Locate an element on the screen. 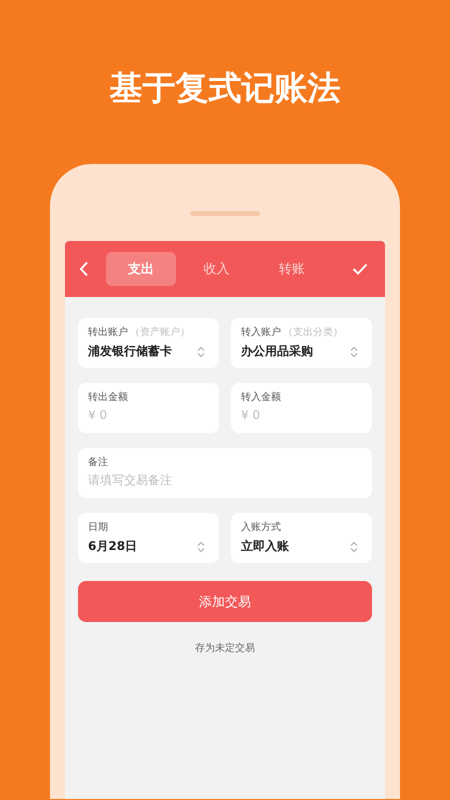 The width and height of the screenshot is (450, 800). field-label: 转入账户 is located at coordinates (261, 332).